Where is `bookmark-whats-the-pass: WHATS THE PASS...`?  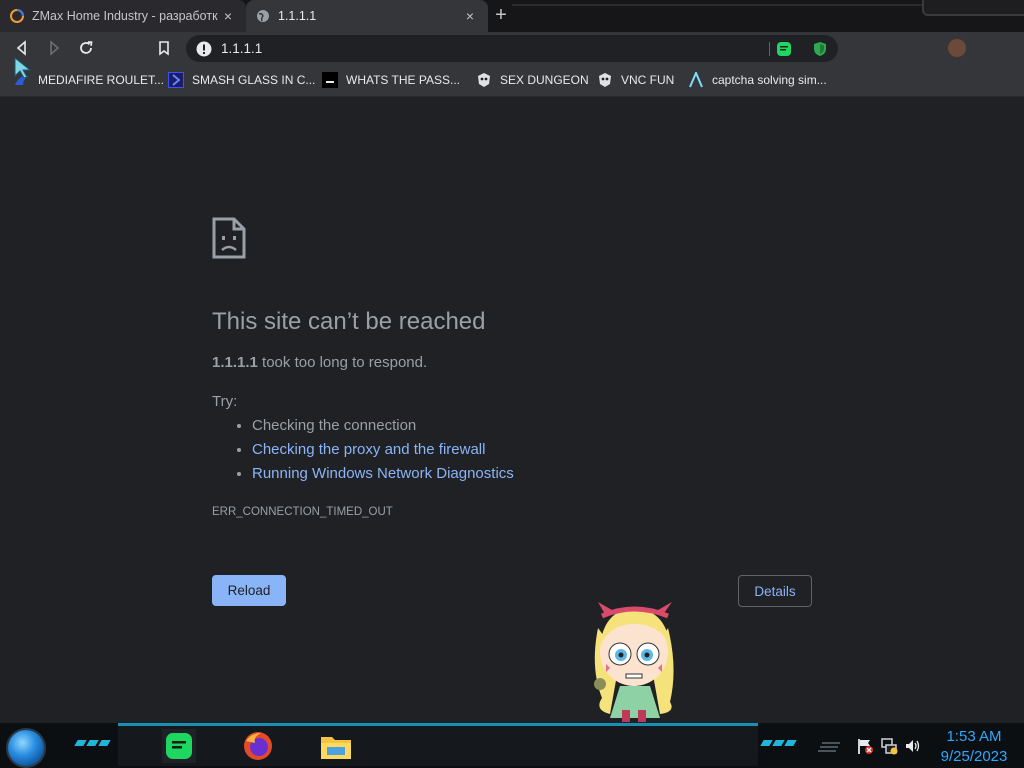 bookmark-whats-the-pass: WHATS THE PASS... is located at coordinates (391, 80).